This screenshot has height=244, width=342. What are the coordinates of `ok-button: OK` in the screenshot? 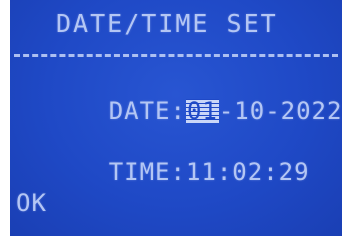 It's located at (31, 203).